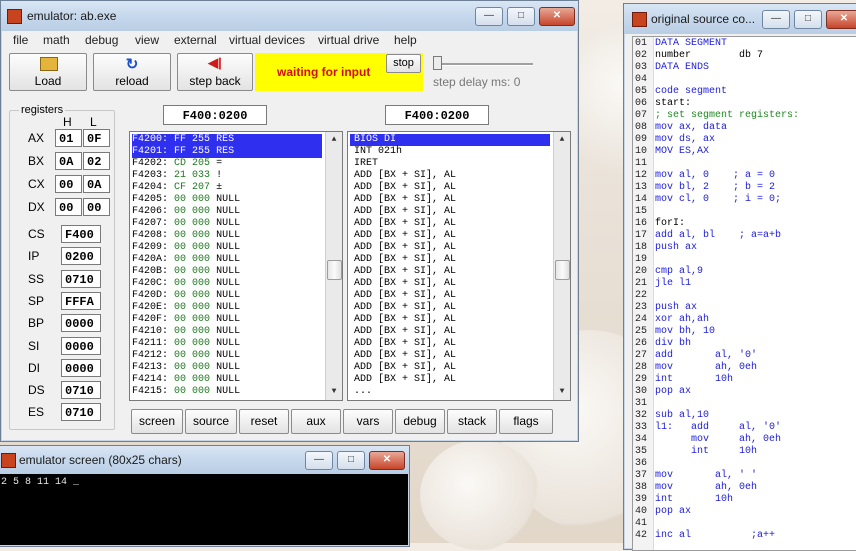  Describe the element at coordinates (204, 460) in the screenshot. I see `screen-titlebar: emulator screen (80x25 chars) — □ ✕` at that location.